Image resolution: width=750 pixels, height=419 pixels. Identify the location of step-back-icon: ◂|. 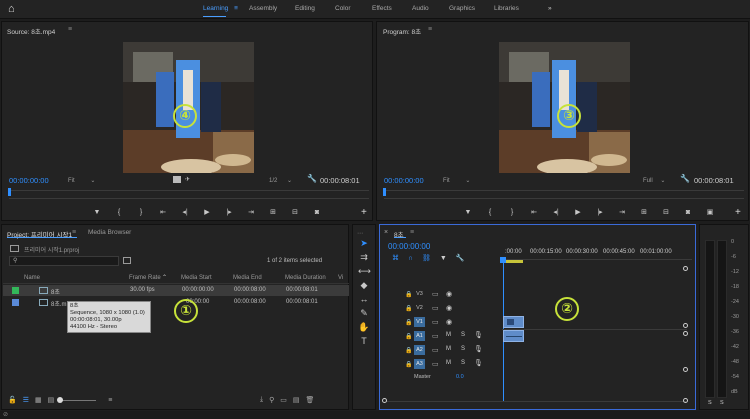
(556, 212).